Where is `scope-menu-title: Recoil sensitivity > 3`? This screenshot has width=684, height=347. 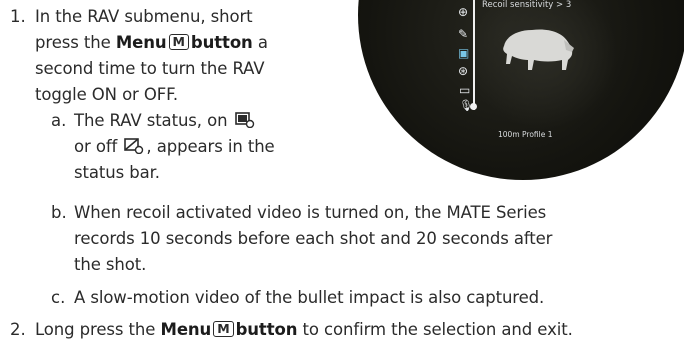 scope-menu-title: Recoil sensitivity > 3 is located at coordinates (527, 5).